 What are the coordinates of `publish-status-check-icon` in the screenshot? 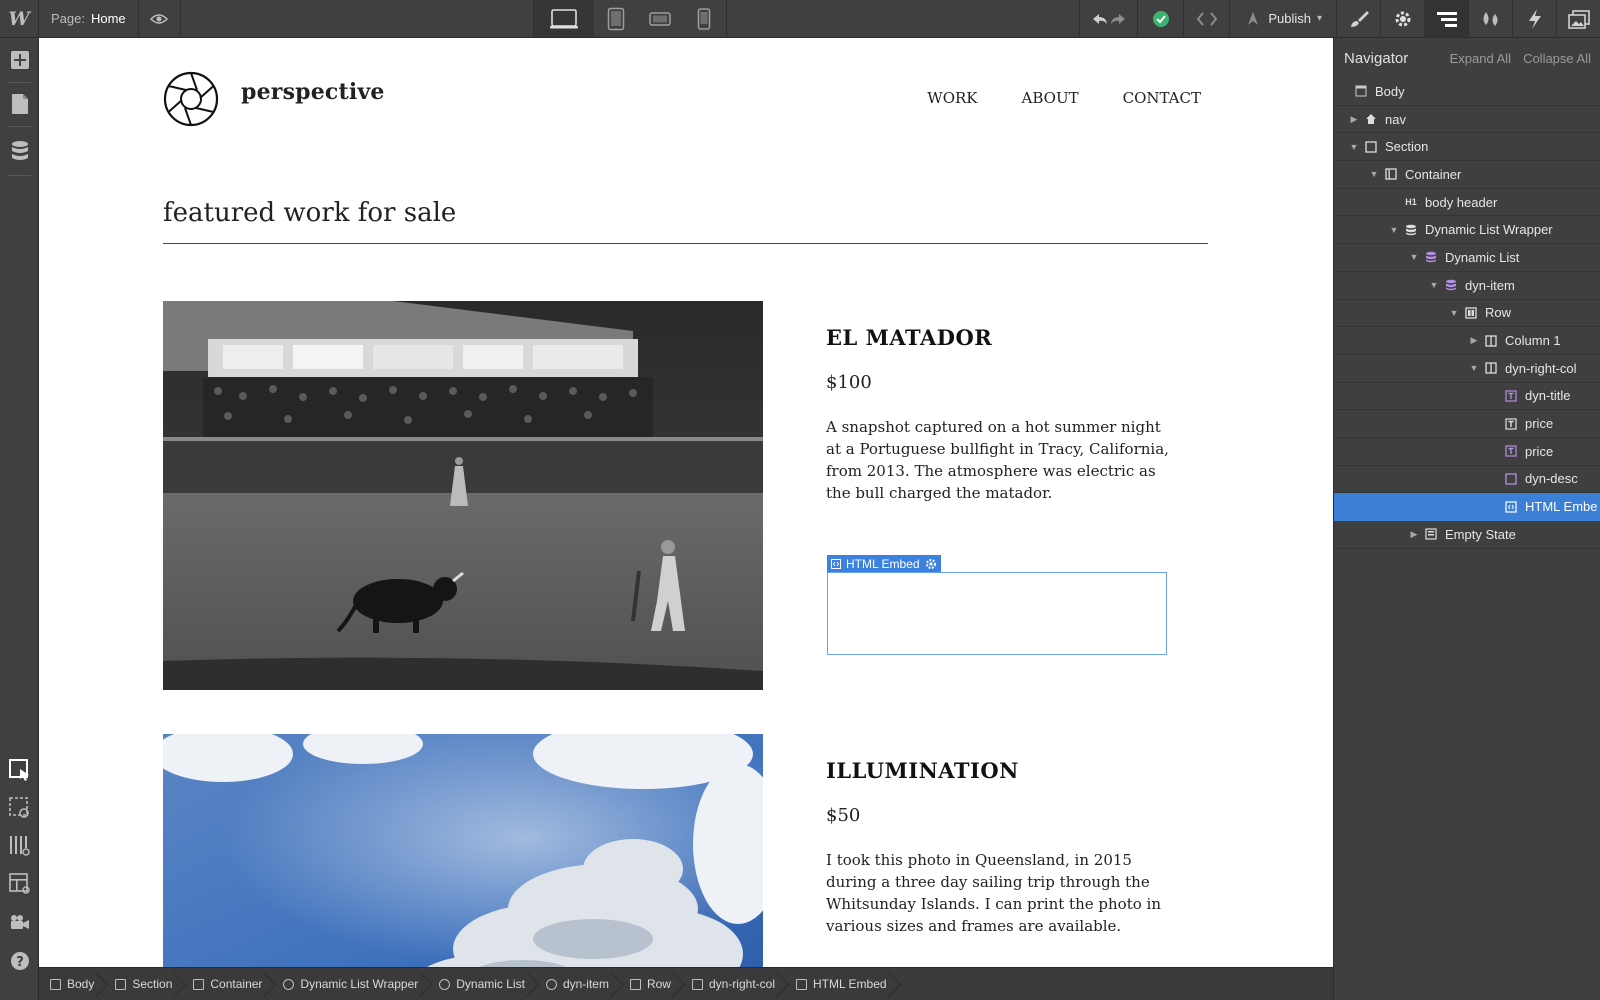 It's located at (1160, 18).